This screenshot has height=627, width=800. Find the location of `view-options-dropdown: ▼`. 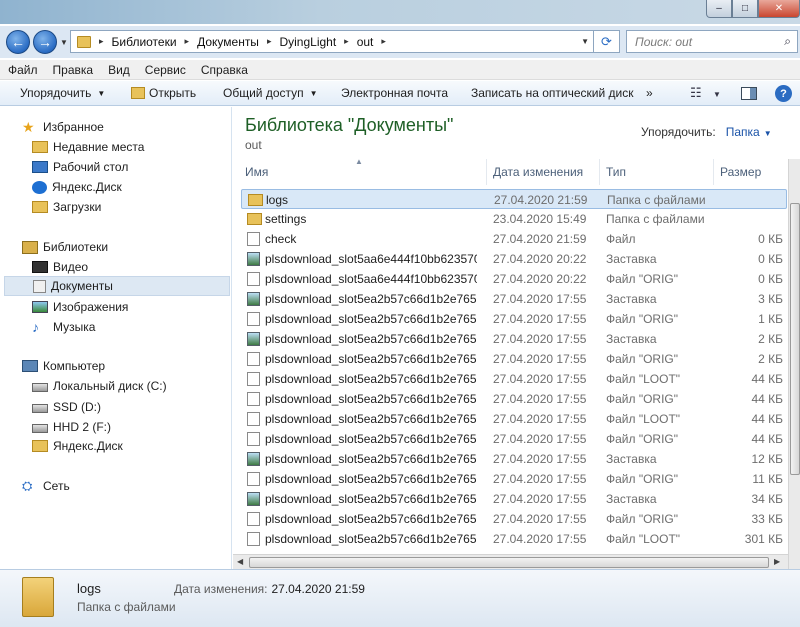

view-options-dropdown: ▼ is located at coordinates (717, 94).